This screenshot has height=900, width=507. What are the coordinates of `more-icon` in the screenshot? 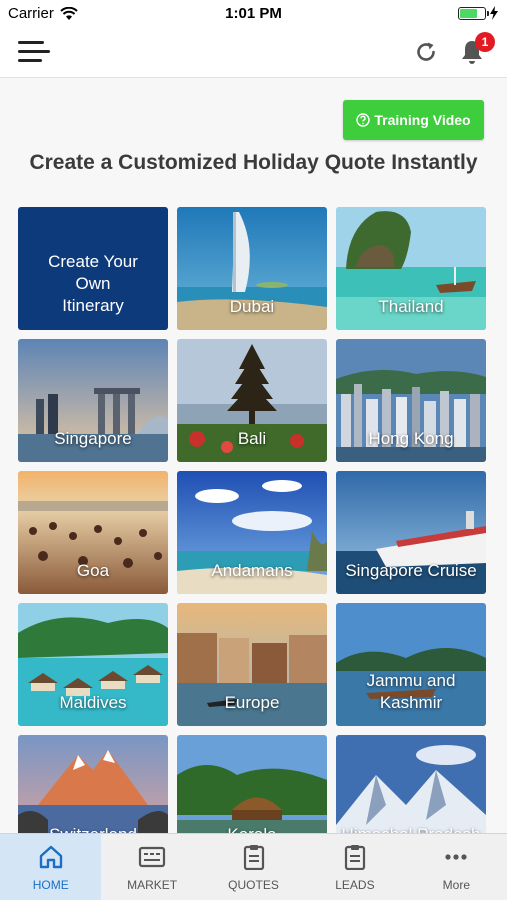 It's located at (456, 857).